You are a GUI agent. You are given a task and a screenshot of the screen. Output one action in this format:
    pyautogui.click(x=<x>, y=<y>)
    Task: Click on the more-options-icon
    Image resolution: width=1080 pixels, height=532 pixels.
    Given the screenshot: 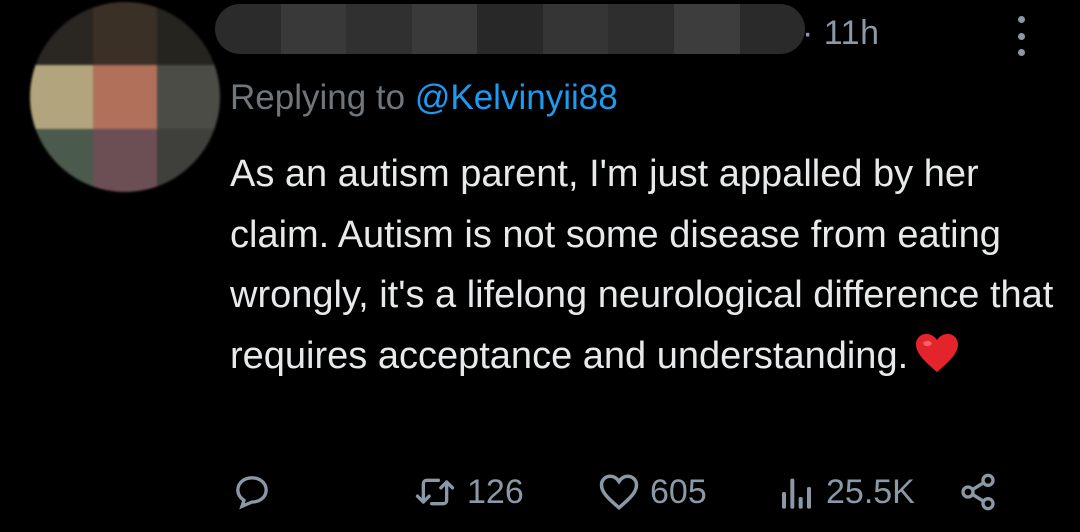 What is the action you would take?
    pyautogui.click(x=1021, y=36)
    